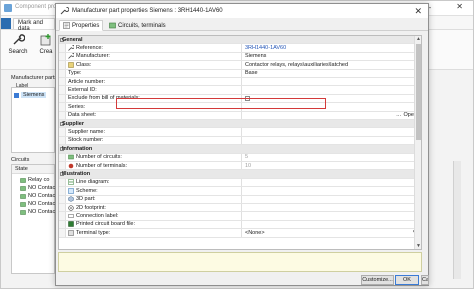 This screenshot has height=289, width=474. I want to click on row-reference: Reference: 3RH1440-1AV60, so click(240, 48).